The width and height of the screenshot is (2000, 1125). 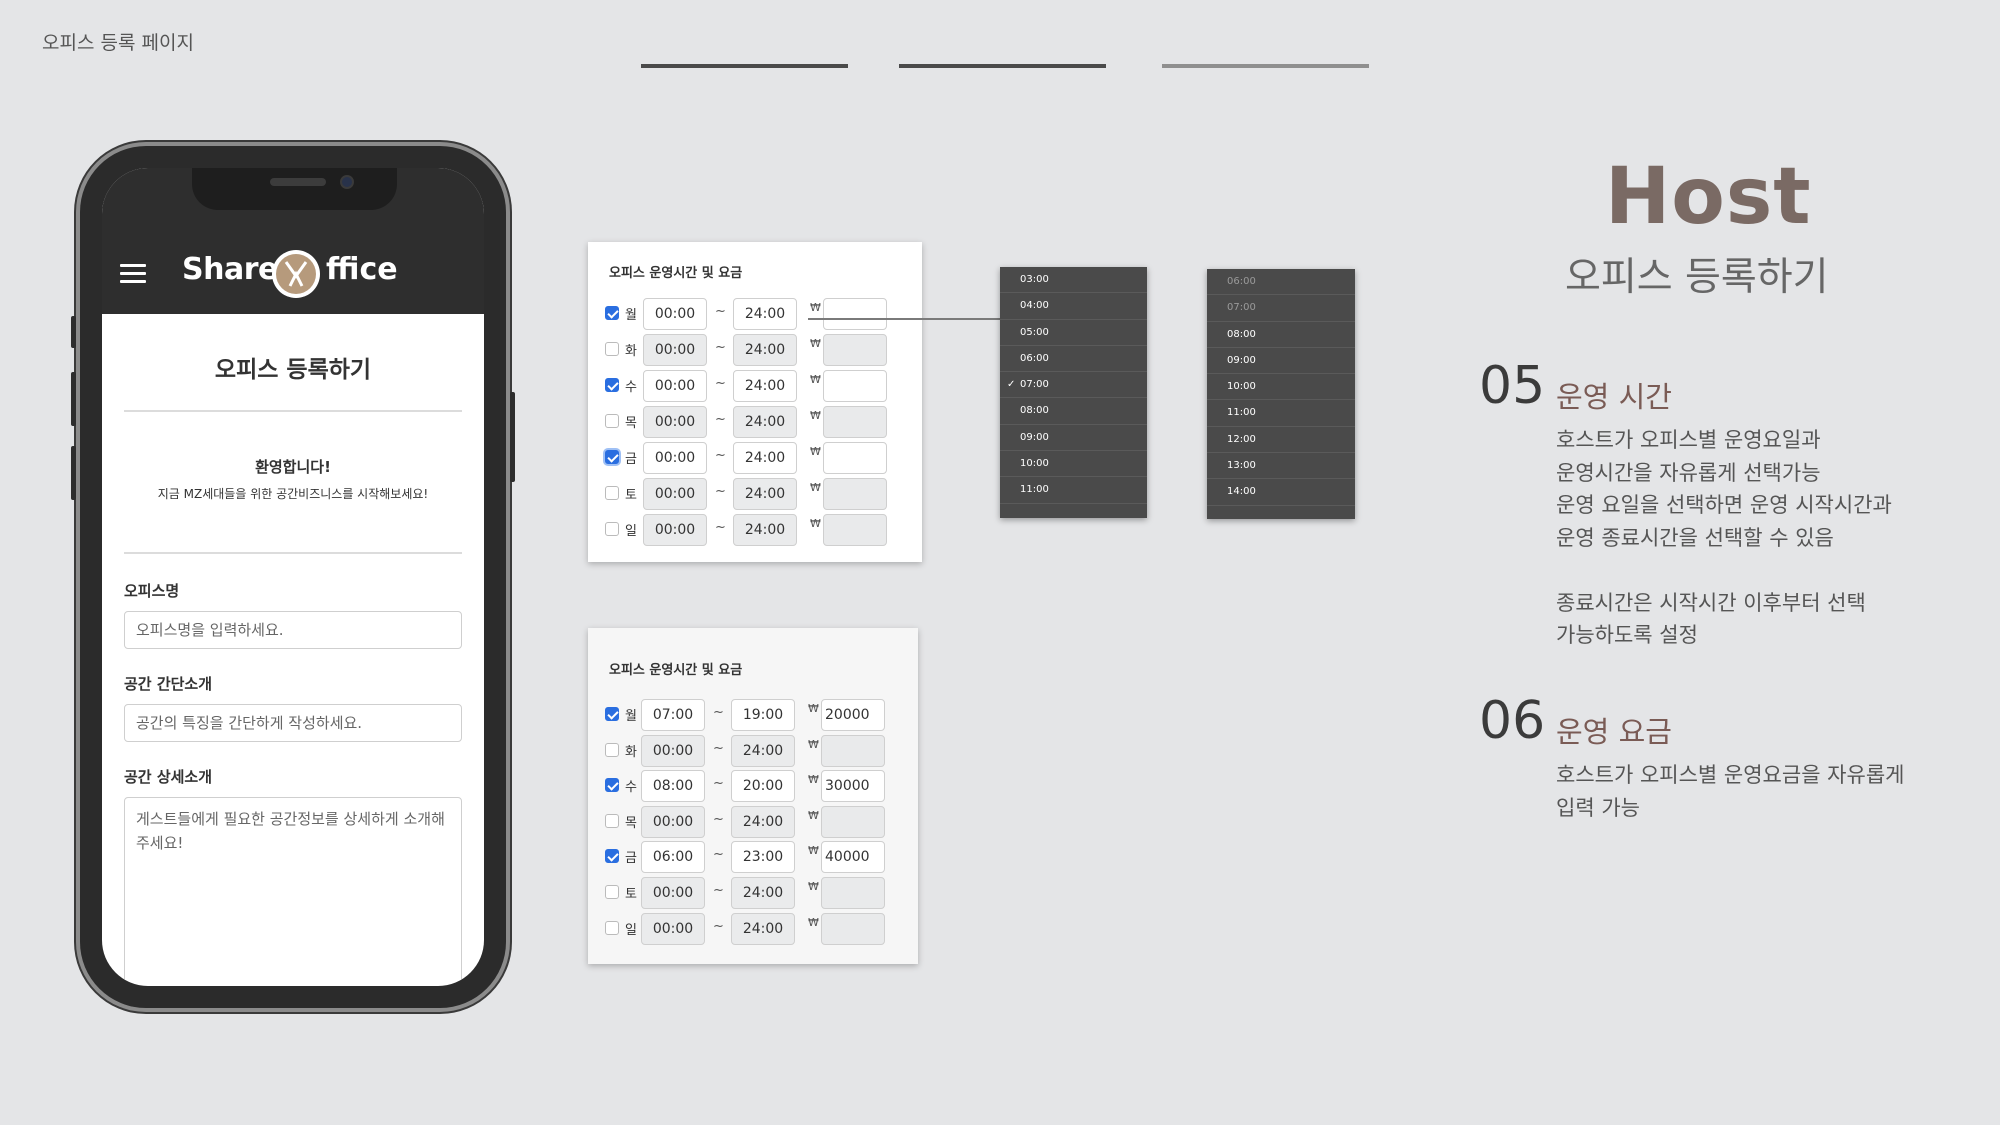 I want to click on speaker-icon, so click(x=298, y=182).